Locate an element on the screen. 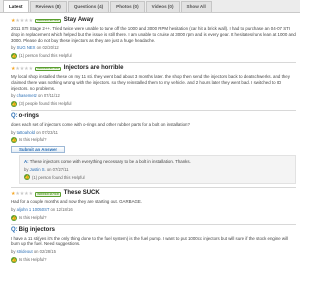  review-header: ★ ★ ★ ★ ★ VERIFIED BUYER Stay Away is located at coordinates (153, 21).